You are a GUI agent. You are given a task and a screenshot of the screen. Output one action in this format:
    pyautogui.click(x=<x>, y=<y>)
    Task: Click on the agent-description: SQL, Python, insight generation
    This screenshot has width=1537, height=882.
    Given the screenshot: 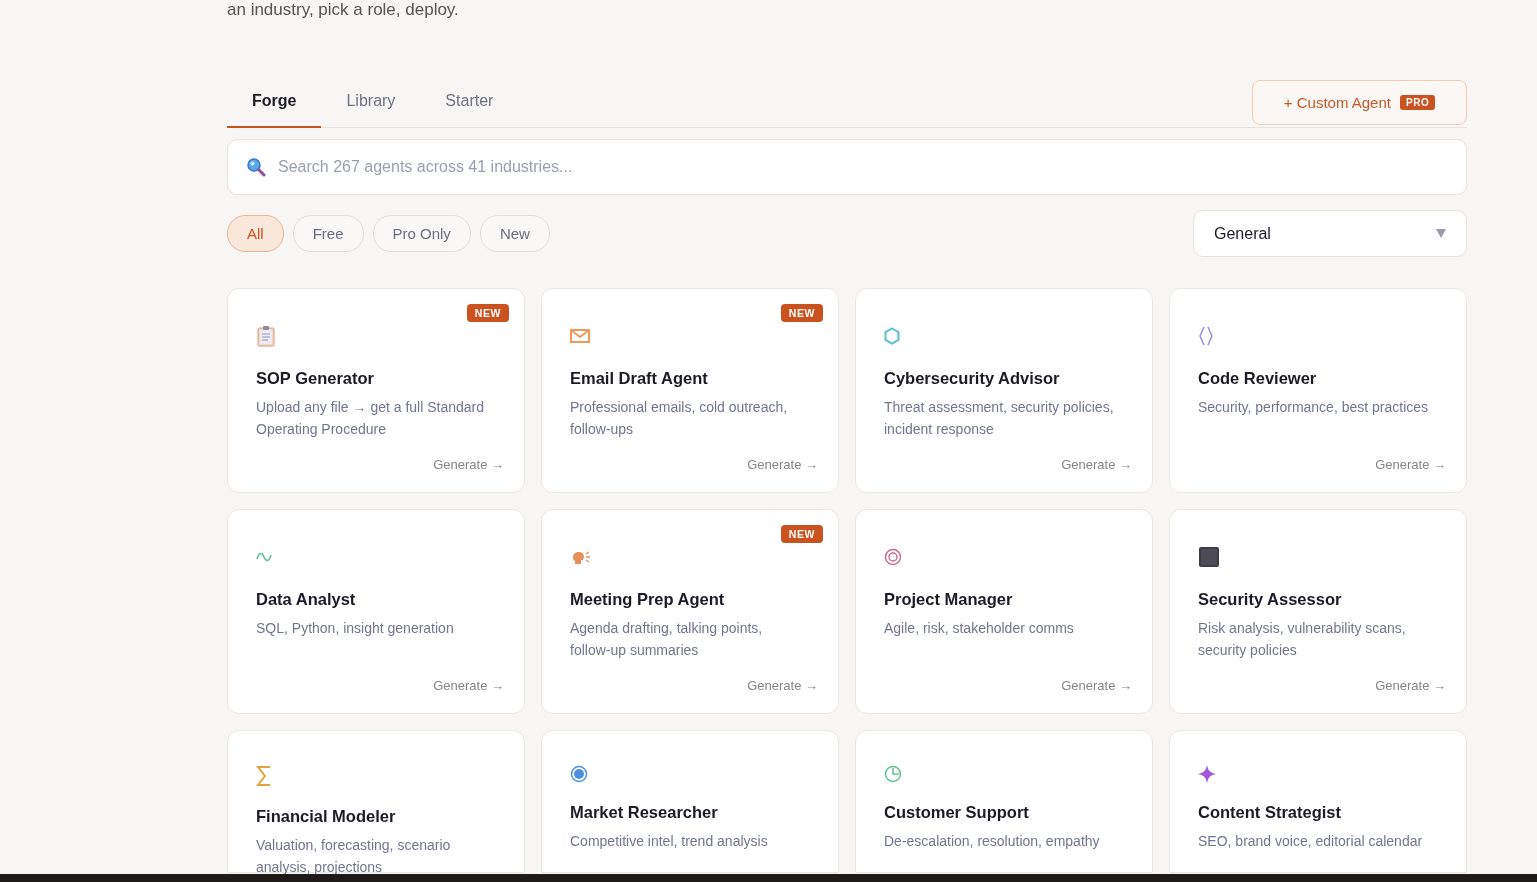 What is the action you would take?
    pyautogui.click(x=355, y=628)
    